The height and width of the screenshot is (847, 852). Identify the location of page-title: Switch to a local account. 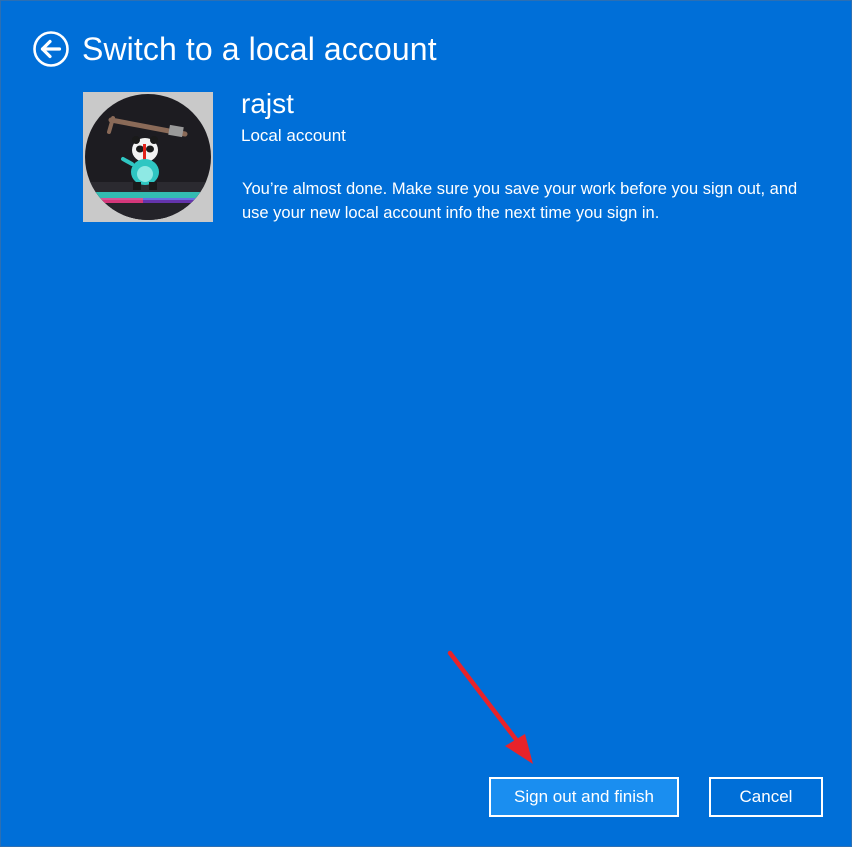
(259, 49).